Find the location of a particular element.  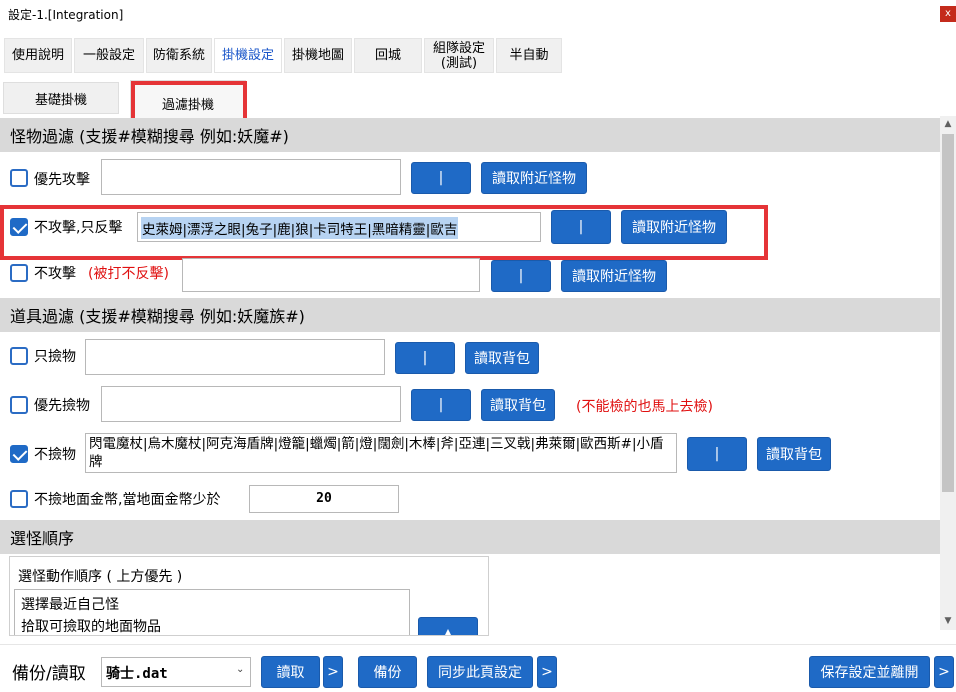

priority-pickup-read-button: 讀取背包 is located at coordinates (518, 405).